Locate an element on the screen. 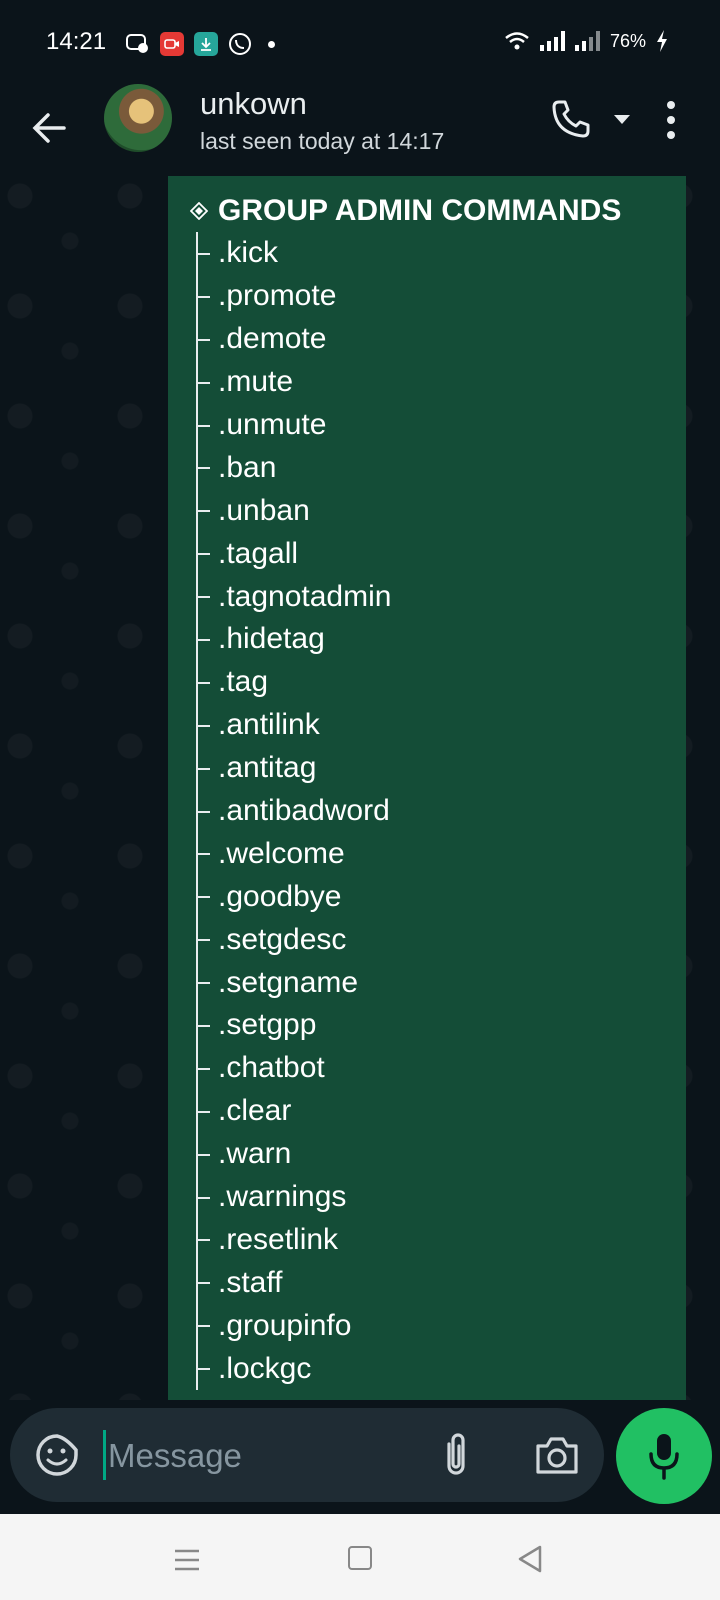 This screenshot has width=720, height=1600. command-item: .setgdesc is located at coordinates (290, 940).